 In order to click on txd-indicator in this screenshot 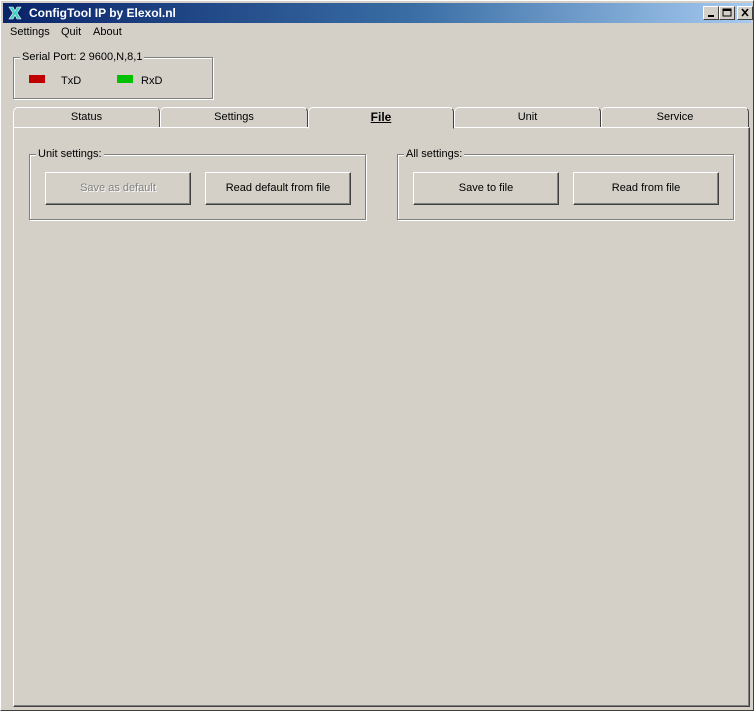, I will do `click(37, 79)`.